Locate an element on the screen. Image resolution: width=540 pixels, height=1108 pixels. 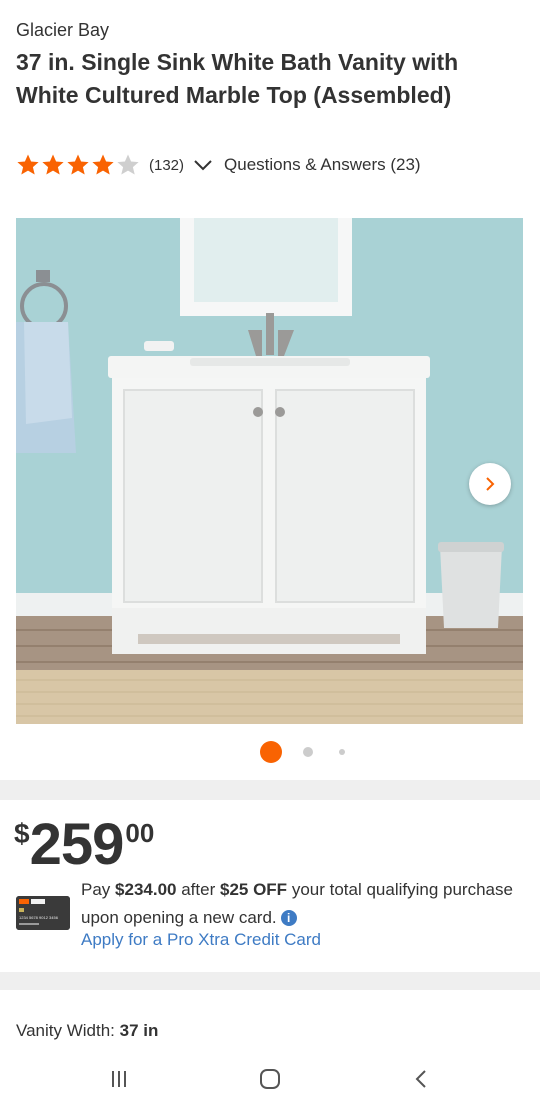
recent-apps-icon is located at coordinates (119, 1079).